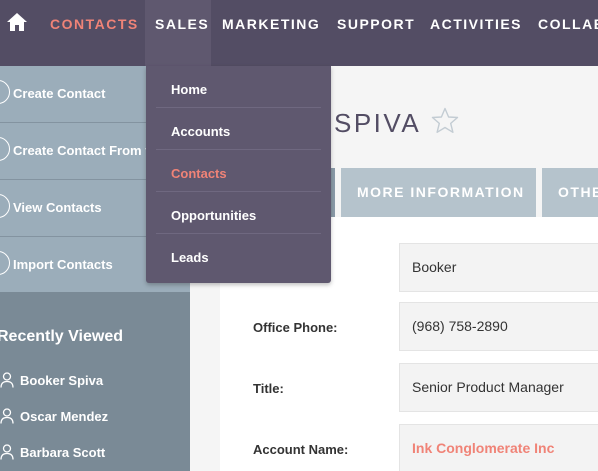 The image size is (598, 471). Describe the element at coordinates (63, 264) in the screenshot. I see `action-label: Import Contacts` at that location.